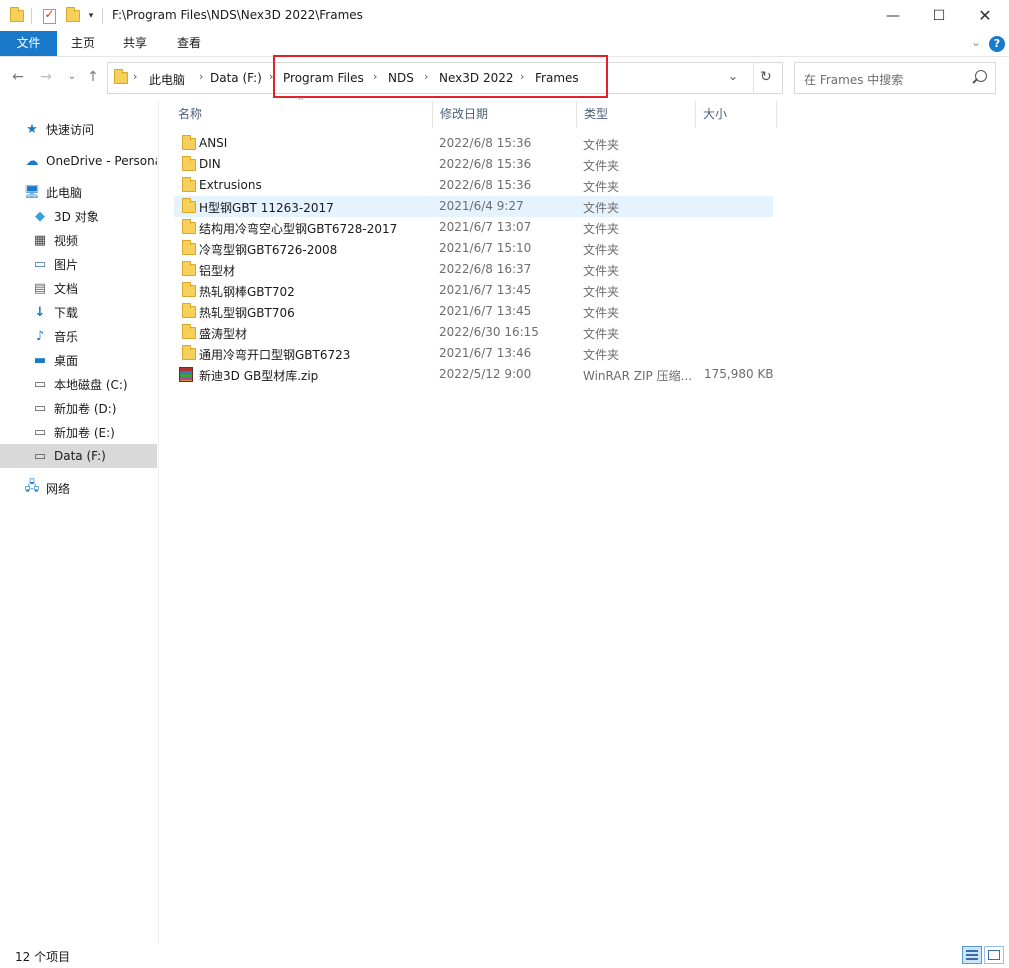  What do you see at coordinates (78, 488) in the screenshot?
I see `nav-network: 🖧 网络` at bounding box center [78, 488].